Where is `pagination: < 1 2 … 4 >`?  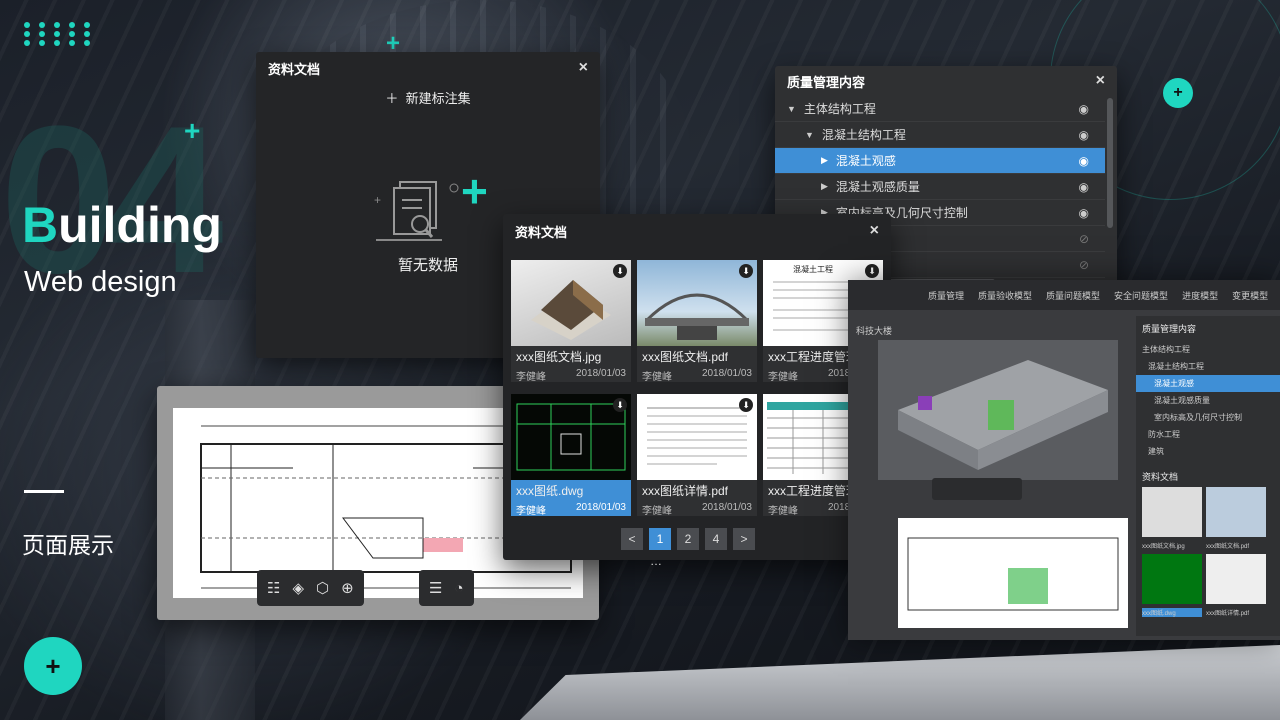
pagination: < 1 2 … 4 > is located at coordinates (688, 548).